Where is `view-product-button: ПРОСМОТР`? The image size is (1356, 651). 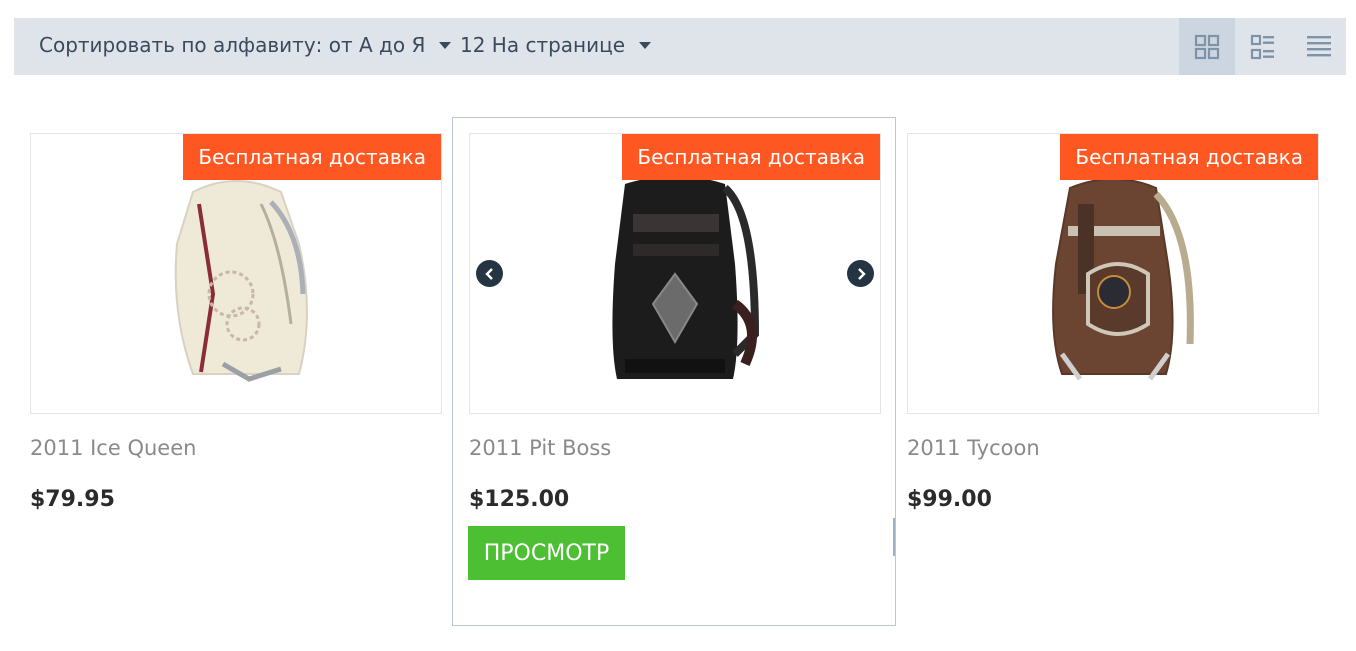 view-product-button: ПРОСМОТР is located at coordinates (546, 553).